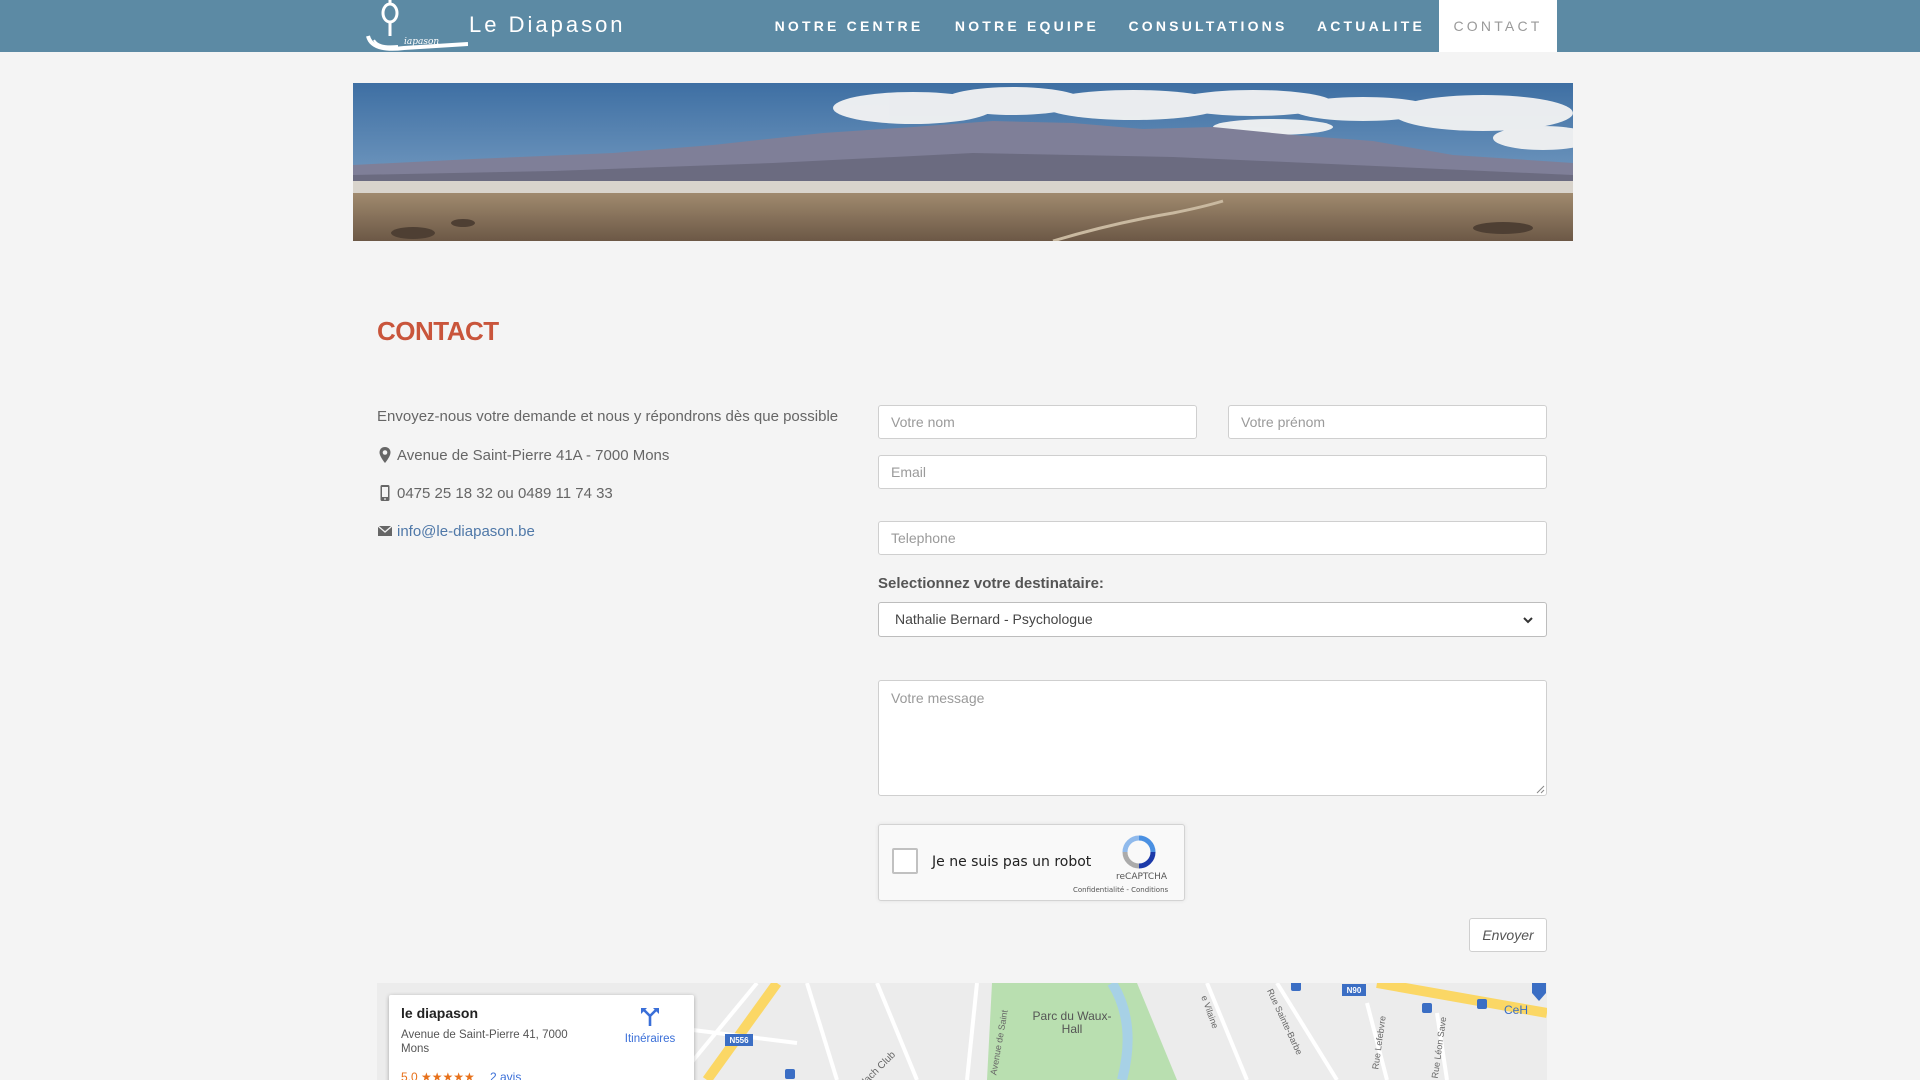  I want to click on landscape-banner, so click(963, 162).